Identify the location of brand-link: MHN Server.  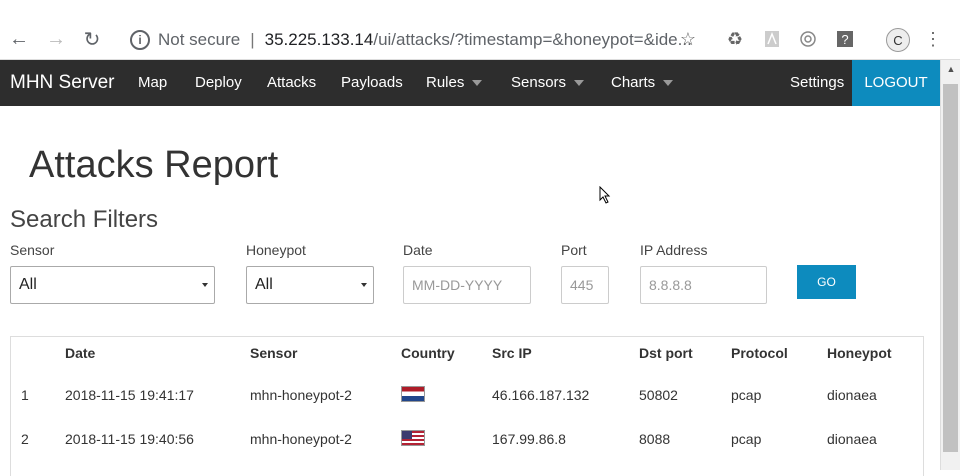
(62, 83).